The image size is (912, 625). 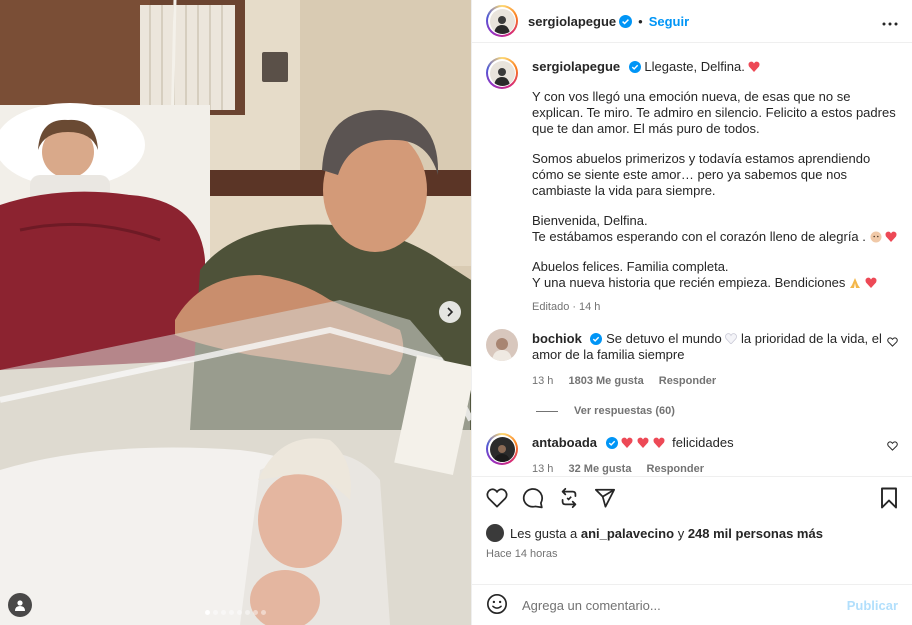 I want to click on like-heart-icon, so click(x=497, y=499).